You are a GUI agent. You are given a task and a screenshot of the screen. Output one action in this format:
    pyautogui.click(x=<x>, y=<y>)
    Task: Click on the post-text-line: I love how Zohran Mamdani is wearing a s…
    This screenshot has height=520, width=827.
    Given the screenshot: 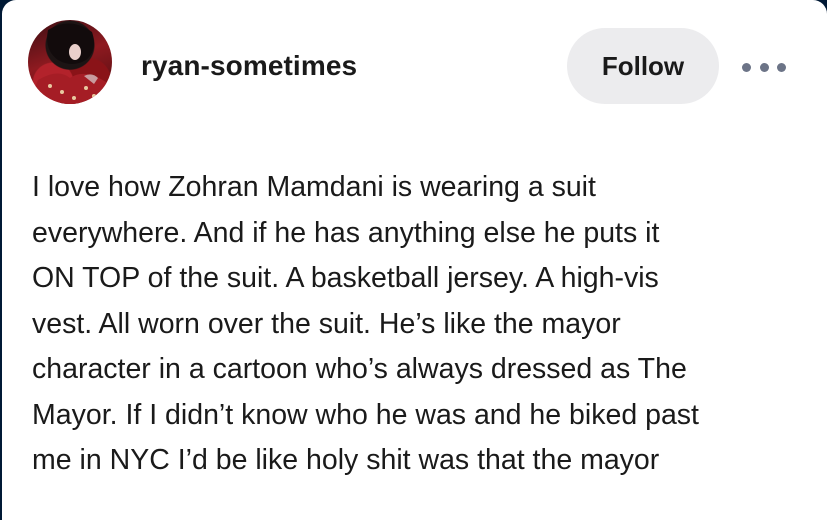 What is the action you would take?
    pyautogui.click(x=314, y=187)
    